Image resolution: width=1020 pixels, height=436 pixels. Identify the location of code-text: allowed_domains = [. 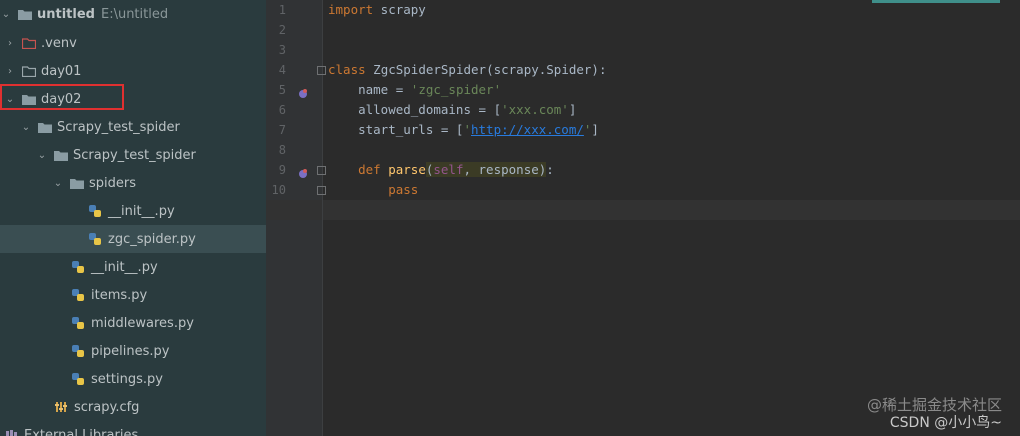
(415, 109).